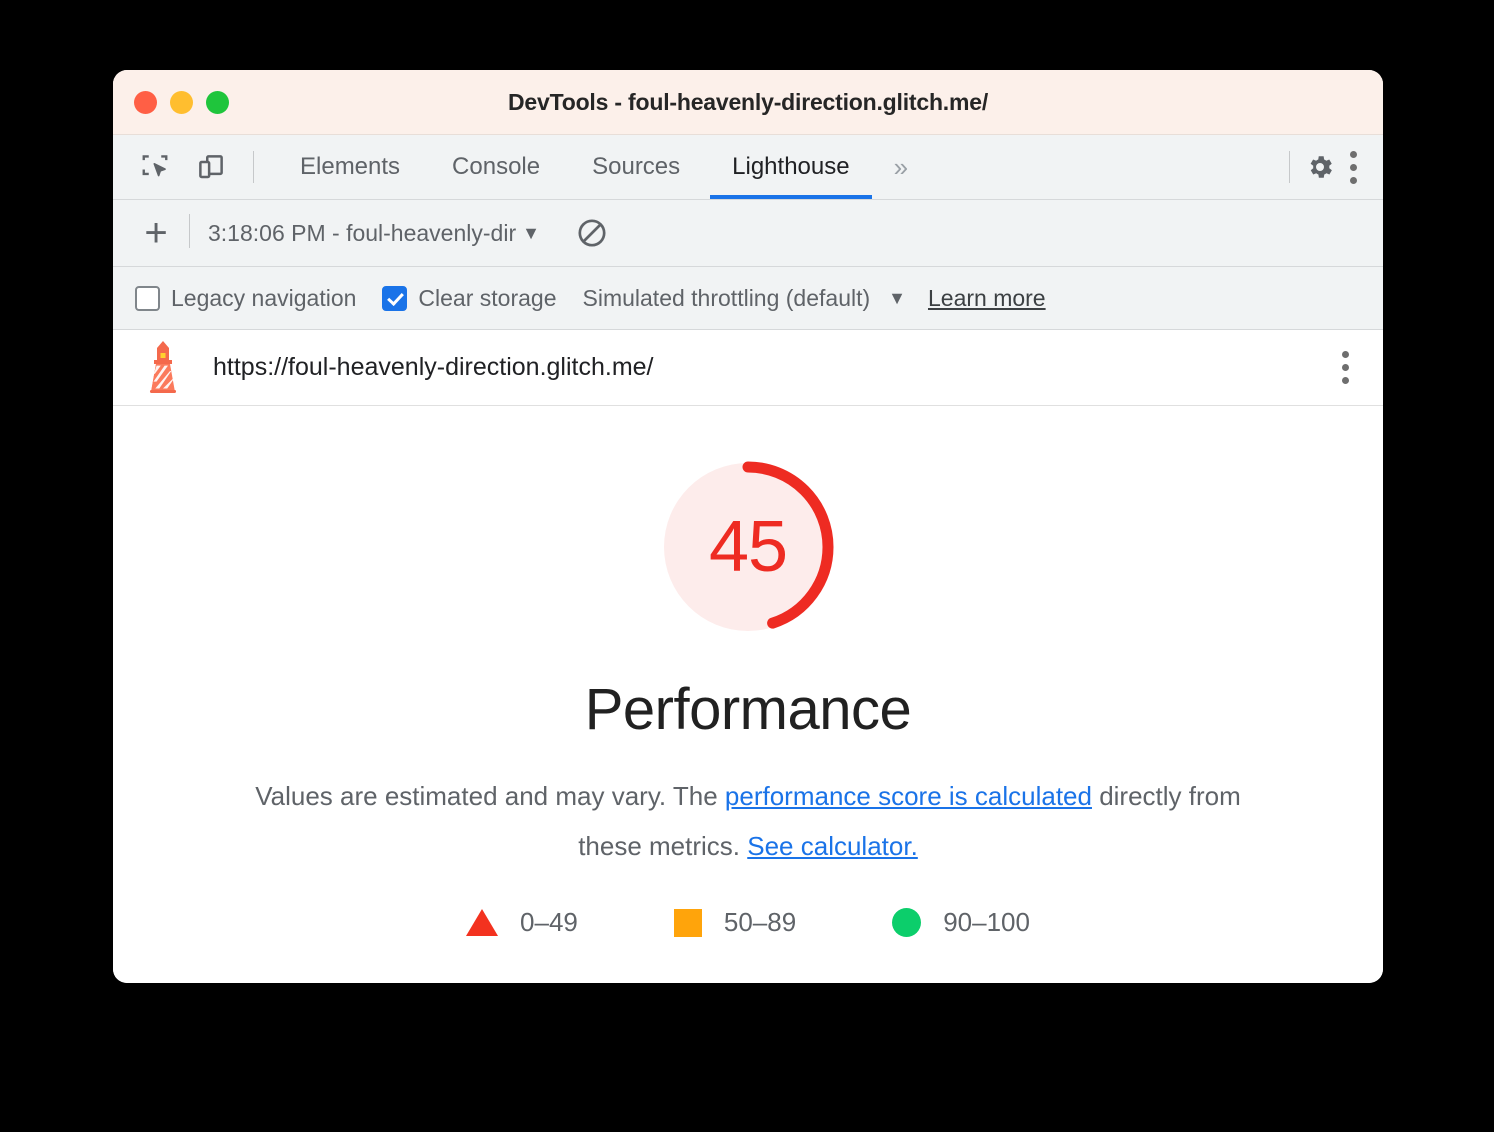 This screenshot has width=1494, height=1132. Describe the element at coordinates (487, 297) in the screenshot. I see `clear-storage-label: Clear storage` at that location.